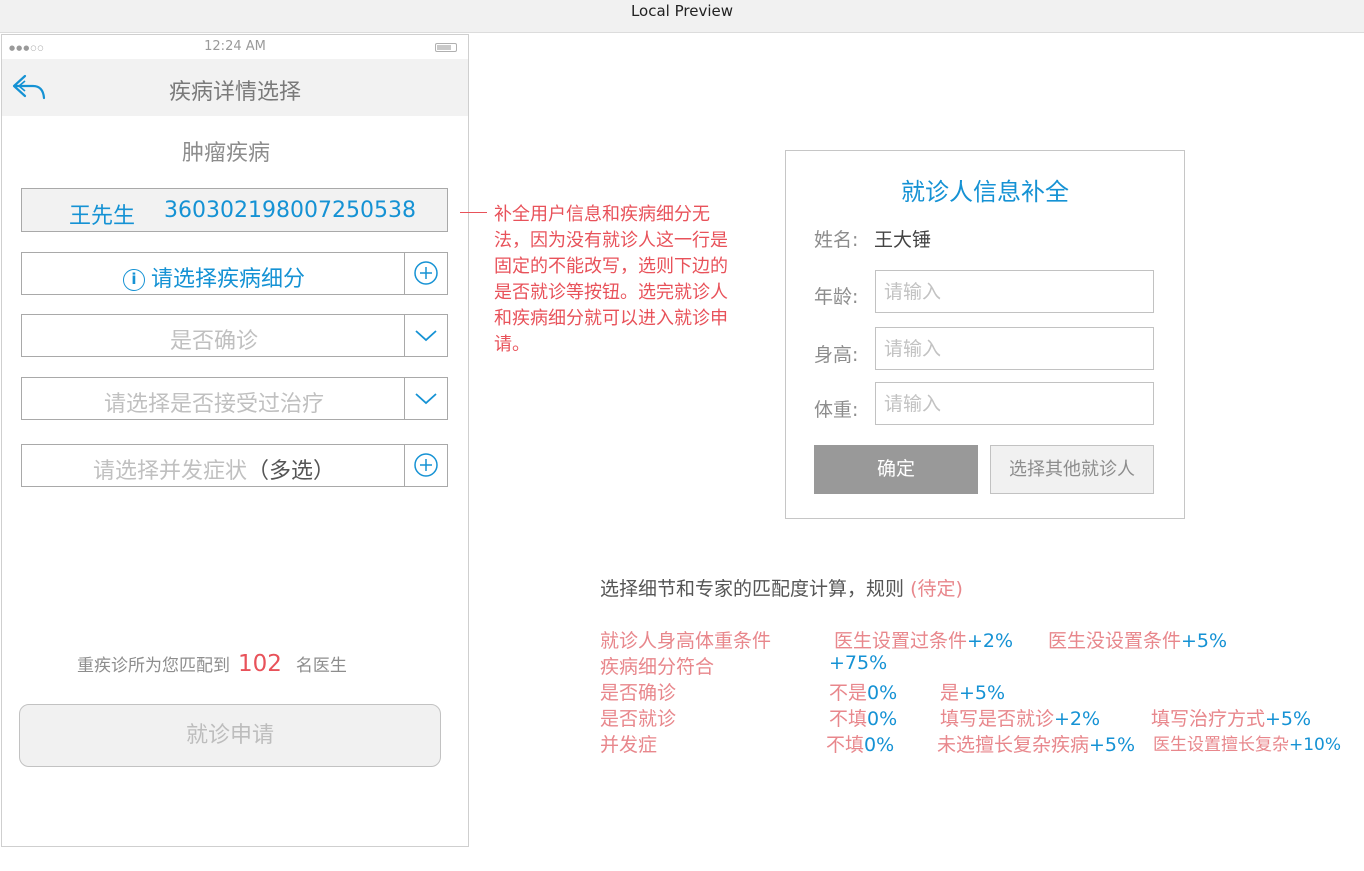  What do you see at coordinates (1014, 348) in the screenshot?
I see `height-input` at bounding box center [1014, 348].